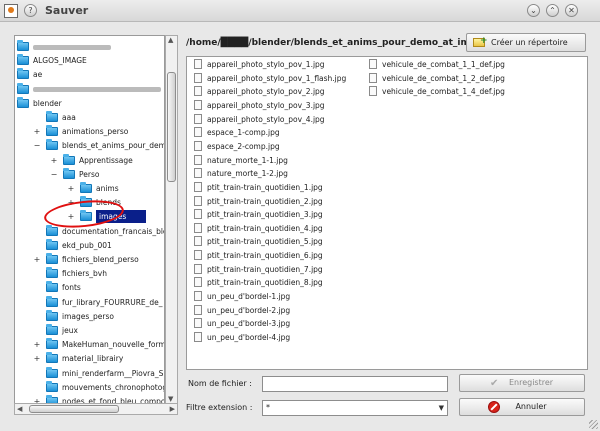 Image resolution: width=600 pixels, height=431 pixels. What do you see at coordinates (89, 316) in the screenshot?
I see `tree-item: images_perso` at bounding box center [89, 316].